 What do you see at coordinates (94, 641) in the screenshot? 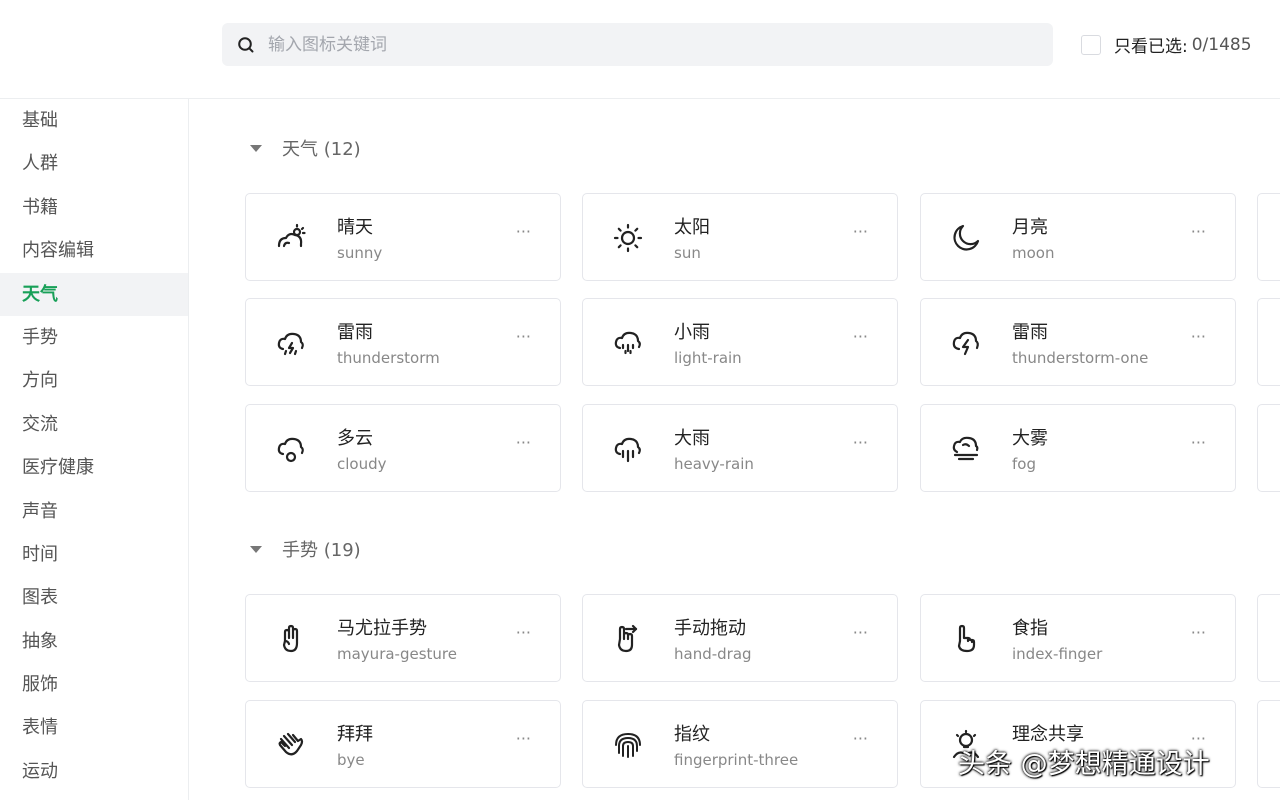
I see `sidebar-item-abstract: 抽象` at bounding box center [94, 641].